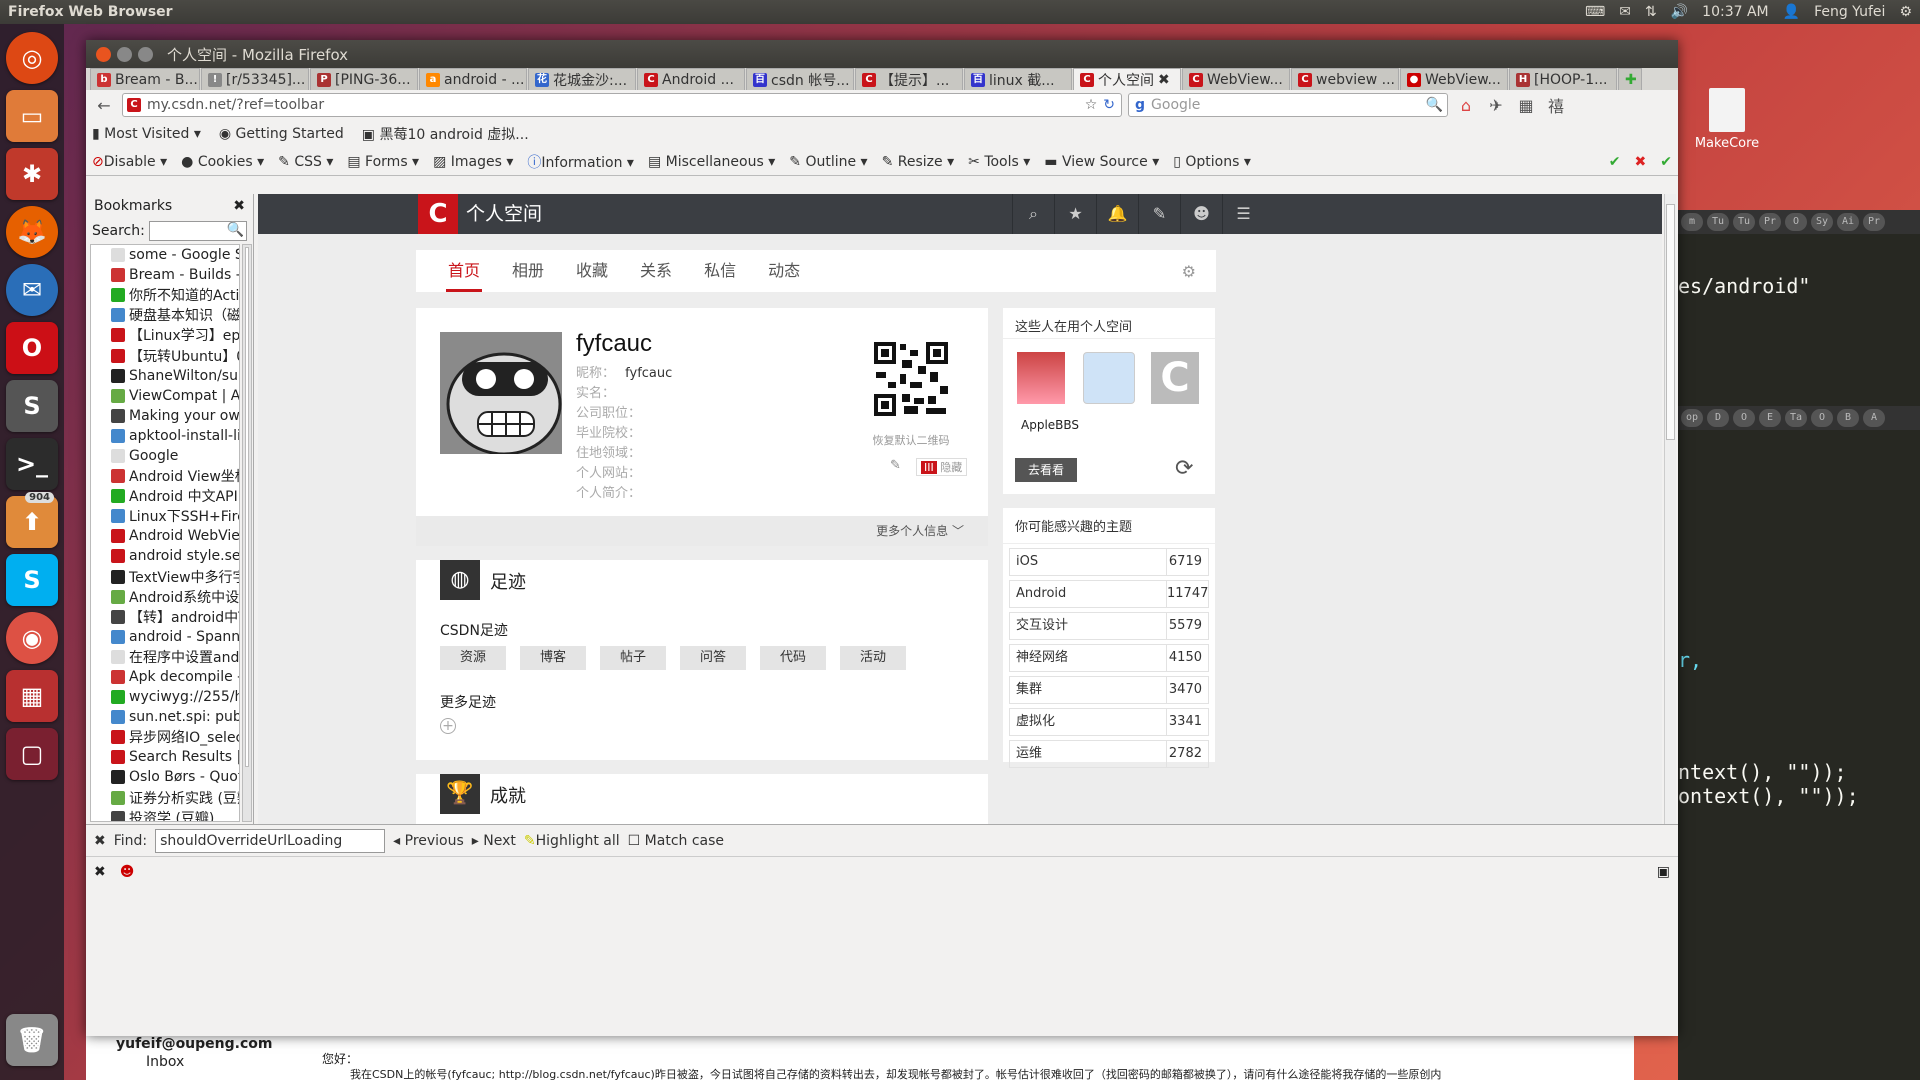 This screenshot has width=1920, height=1080. What do you see at coordinates (32, 348) in the screenshot?
I see `opera-icon: O` at bounding box center [32, 348].